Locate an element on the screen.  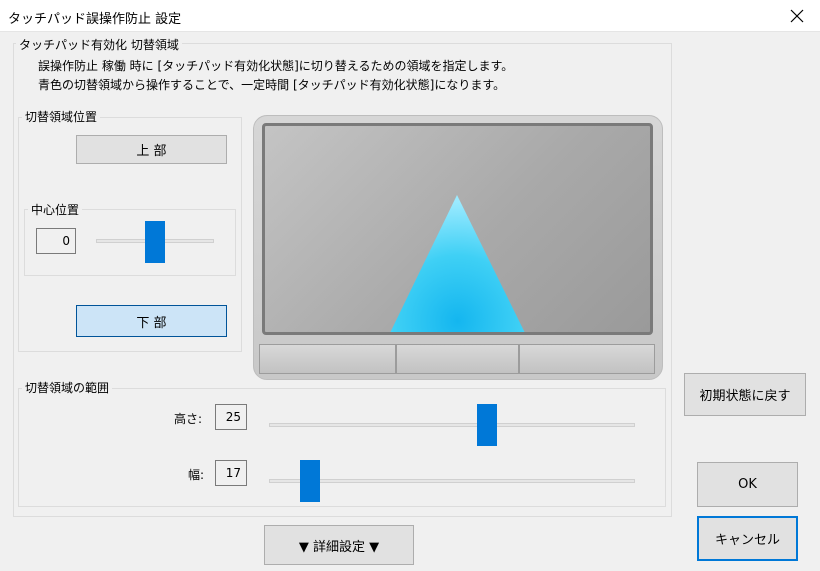
width-slider-track is located at coordinates (452, 481).